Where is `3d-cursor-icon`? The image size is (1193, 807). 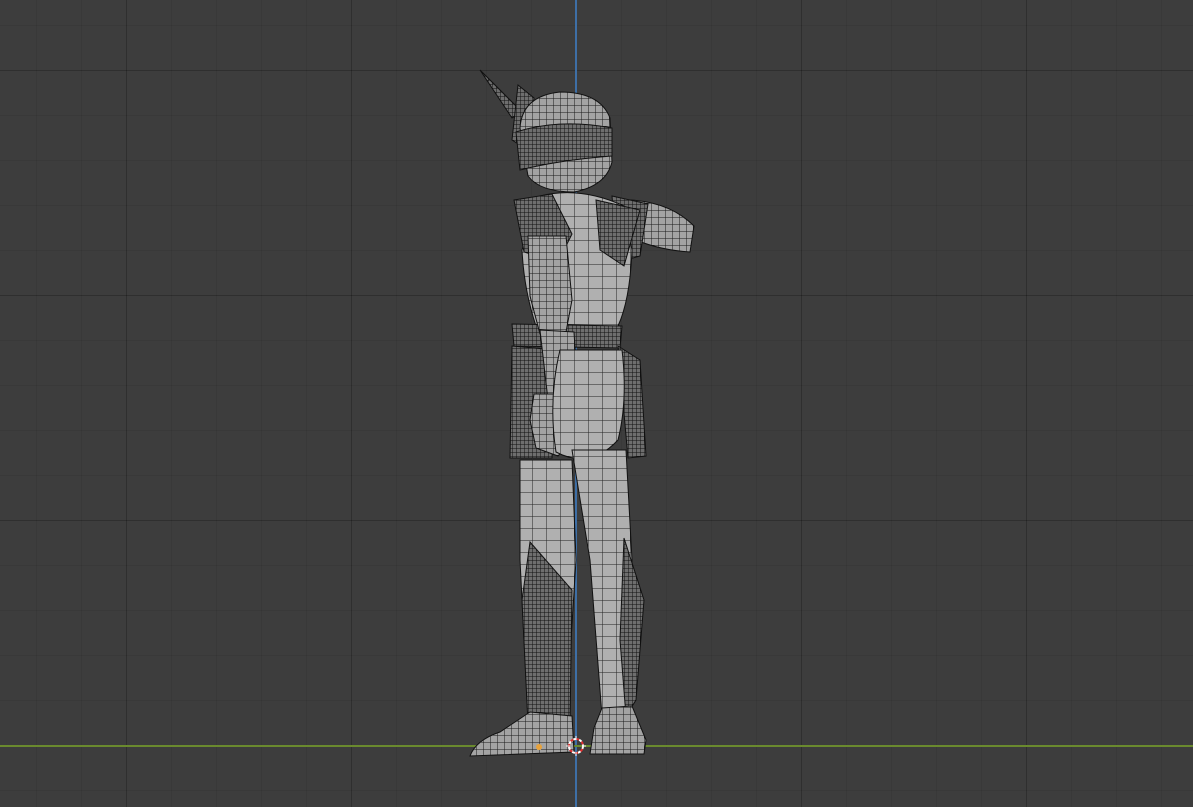
3d-cursor-icon is located at coordinates (576, 746).